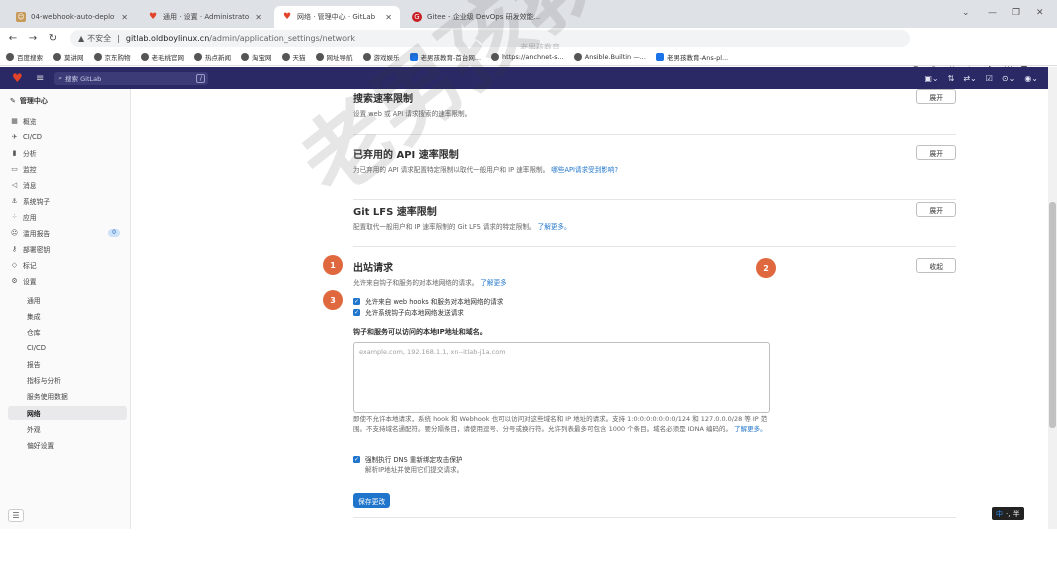 The image size is (1057, 581). What do you see at coordinates (584, 170) in the screenshot?
I see `affected-requests-link: 哪些API请求受到影响?` at bounding box center [584, 170].